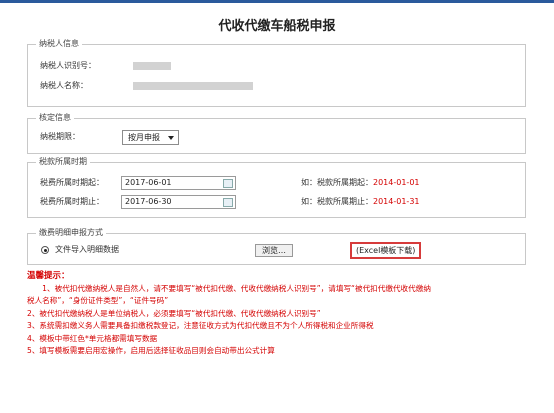 Image resolution: width=554 pixels, height=413 pixels. What do you see at coordinates (337, 201) in the screenshot?
I see `end-example-prefix: 如：税款所属期止：` at bounding box center [337, 201].